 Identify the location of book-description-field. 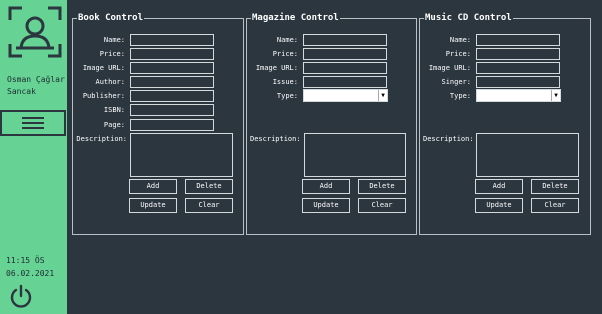
(181, 155).